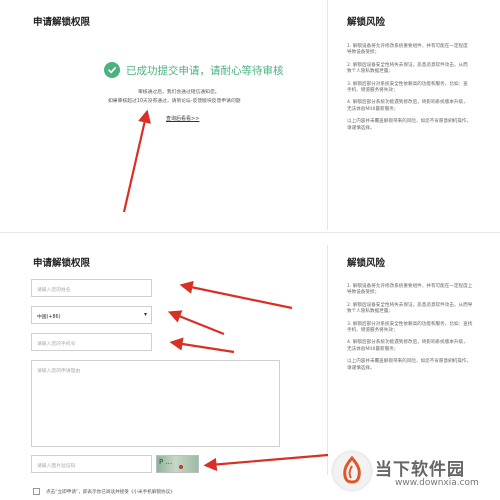  I want to click on reason-textarea: 请输入您的申请理由, so click(155, 403).